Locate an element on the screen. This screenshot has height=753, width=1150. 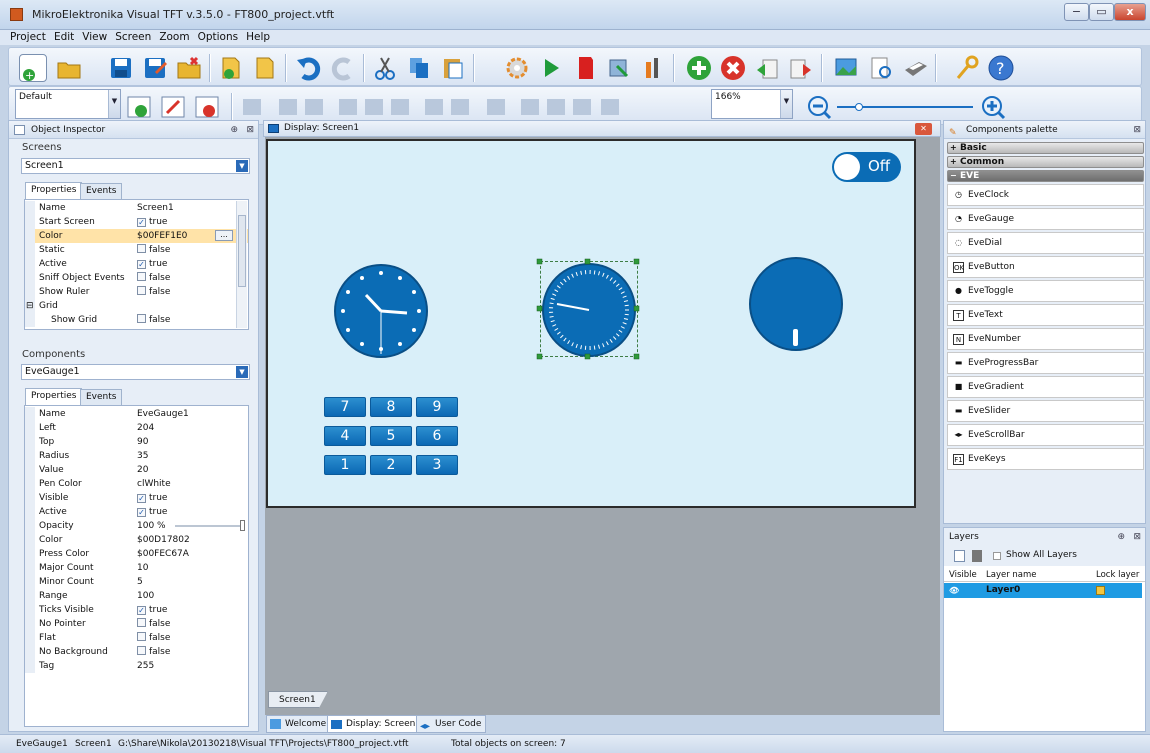
settings-gear-icon is located at coordinates (517, 68).